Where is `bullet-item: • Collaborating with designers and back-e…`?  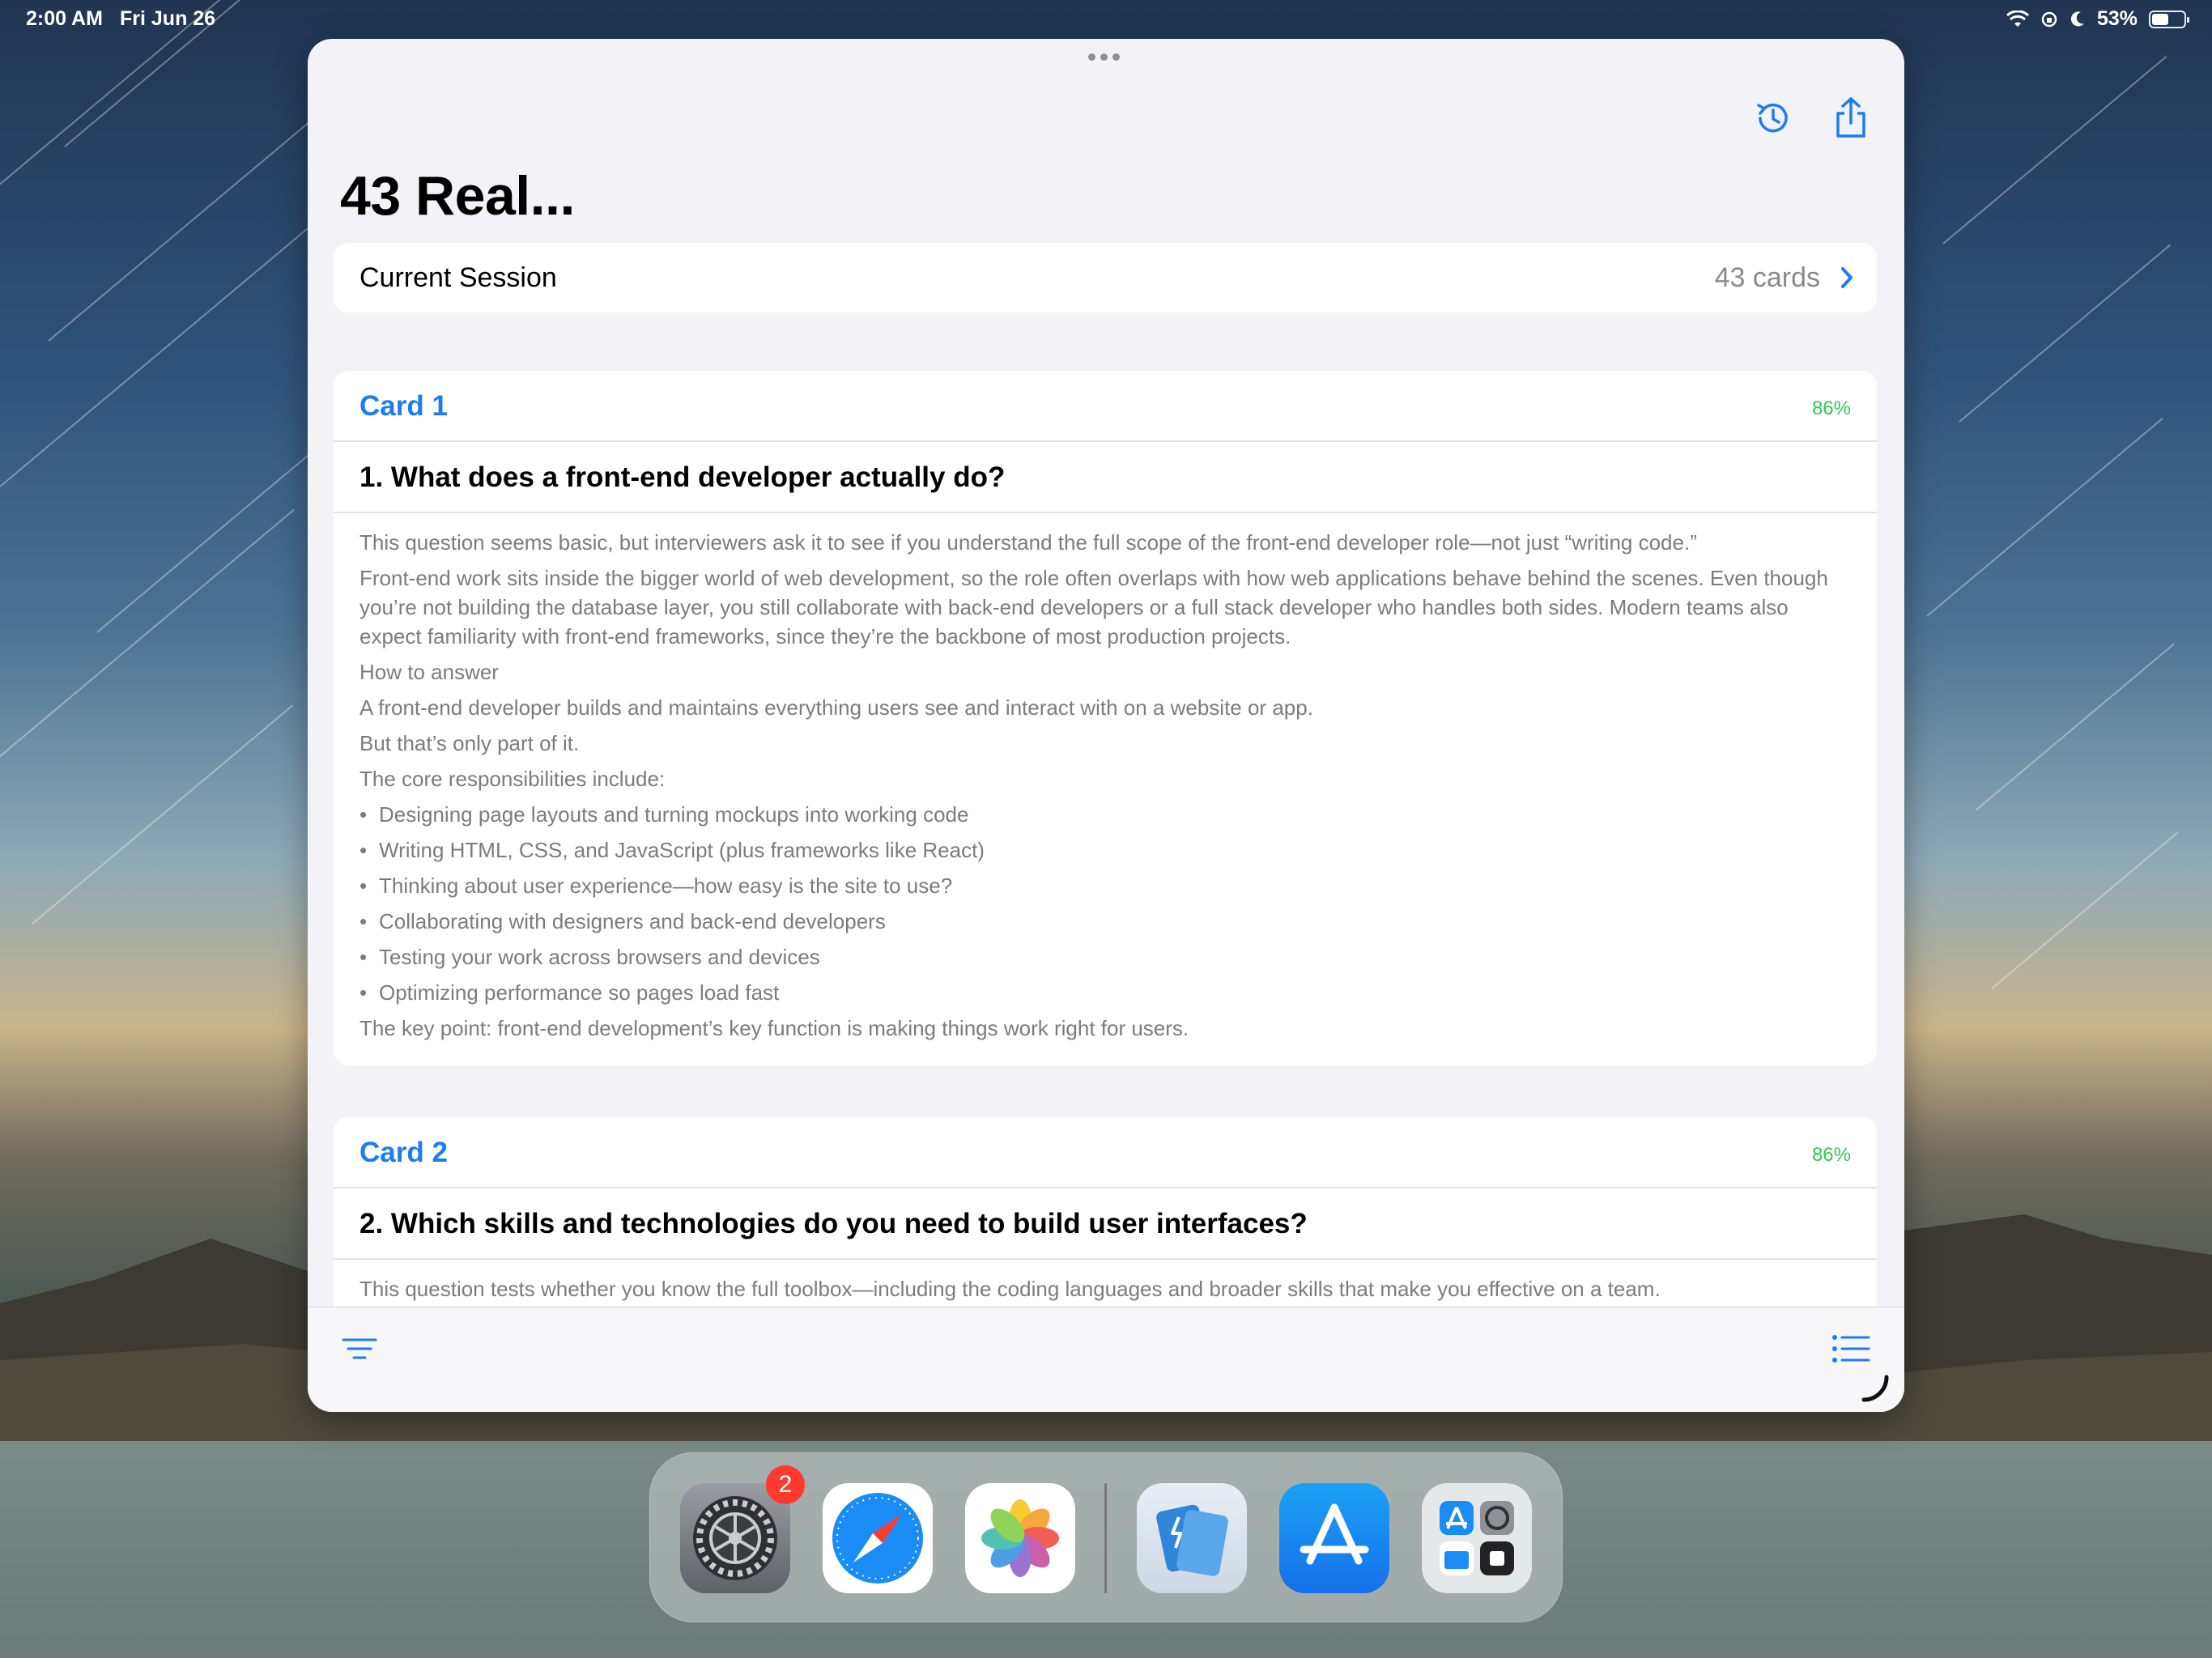
bullet-item: • Collaborating with designers and back-e… is located at coordinates (1105, 921).